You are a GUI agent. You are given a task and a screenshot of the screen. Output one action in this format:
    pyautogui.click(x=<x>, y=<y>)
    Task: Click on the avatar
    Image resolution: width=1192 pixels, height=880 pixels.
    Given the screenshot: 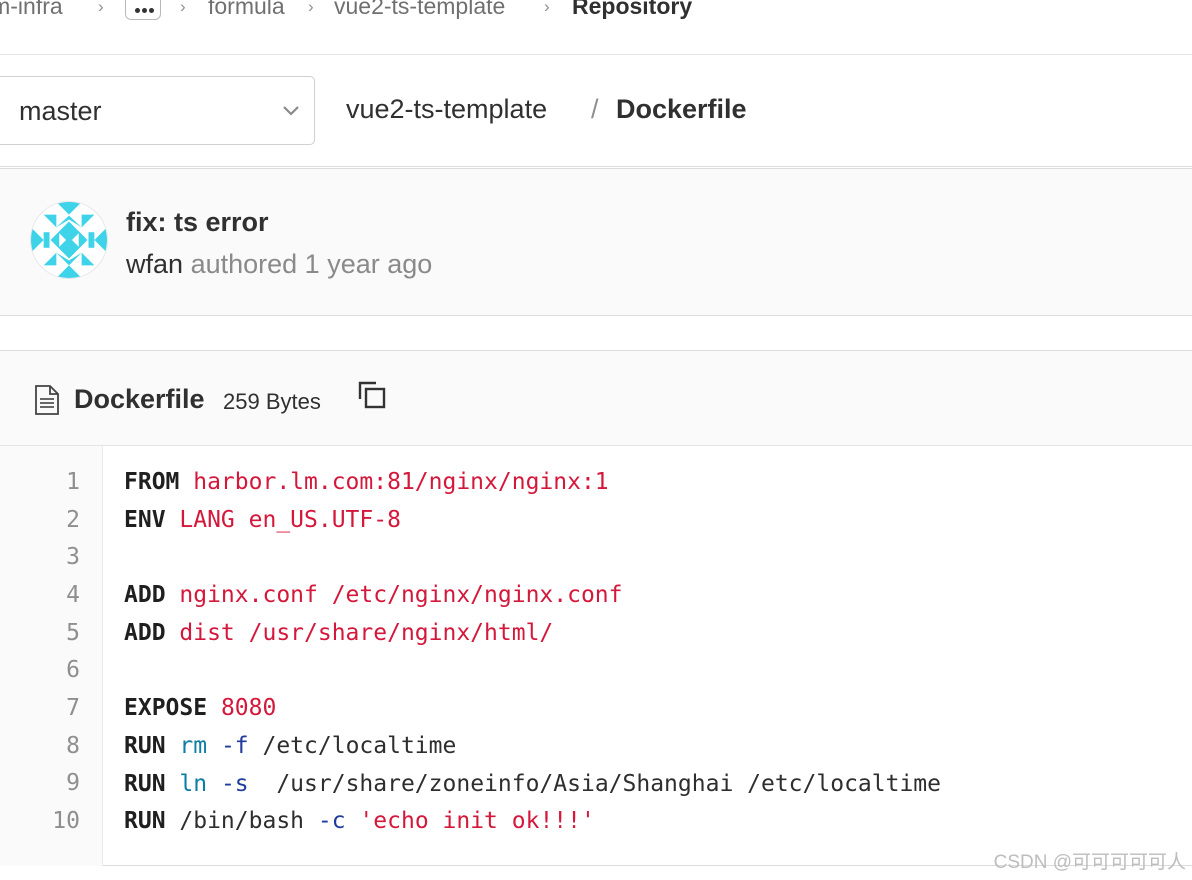 What is the action you would take?
    pyautogui.click(x=69, y=240)
    